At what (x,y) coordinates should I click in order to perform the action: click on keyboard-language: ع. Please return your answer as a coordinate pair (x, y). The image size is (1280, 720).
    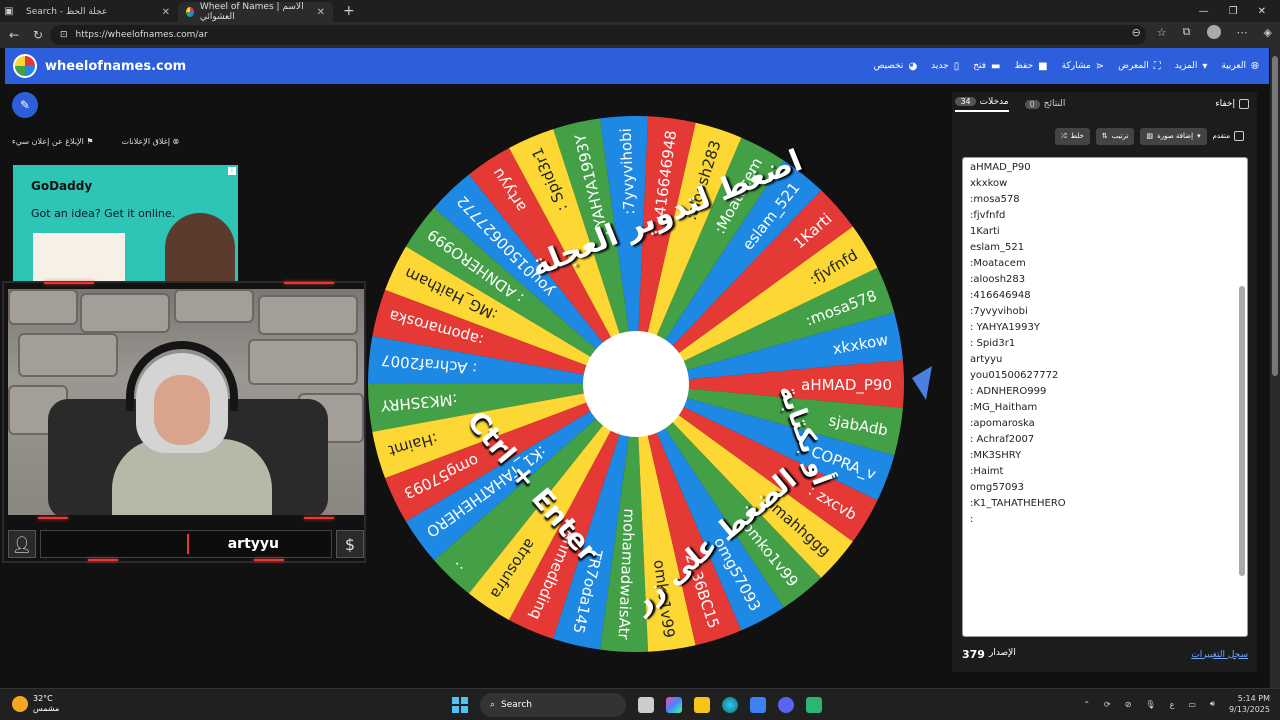
    Looking at the image, I should click on (1172, 704).